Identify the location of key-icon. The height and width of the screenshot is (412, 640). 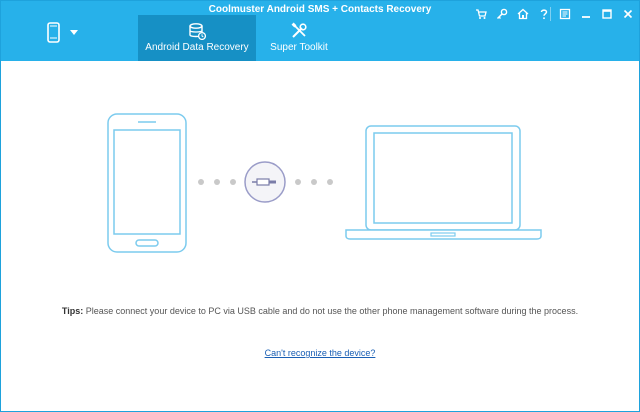
(502, 14).